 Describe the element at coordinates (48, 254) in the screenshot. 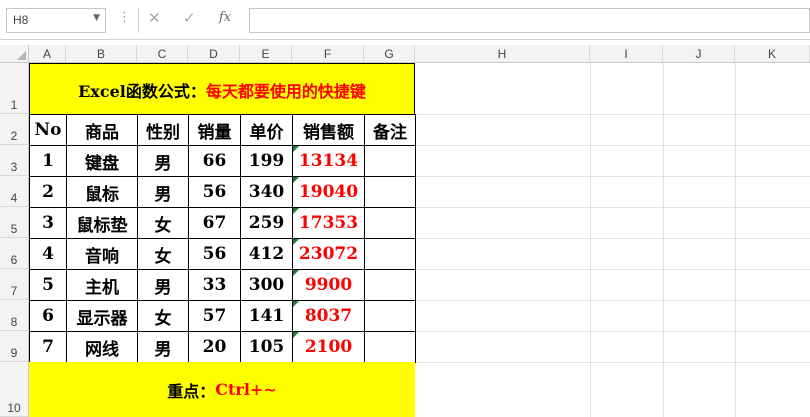

I see `table-cell-no: 4` at that location.